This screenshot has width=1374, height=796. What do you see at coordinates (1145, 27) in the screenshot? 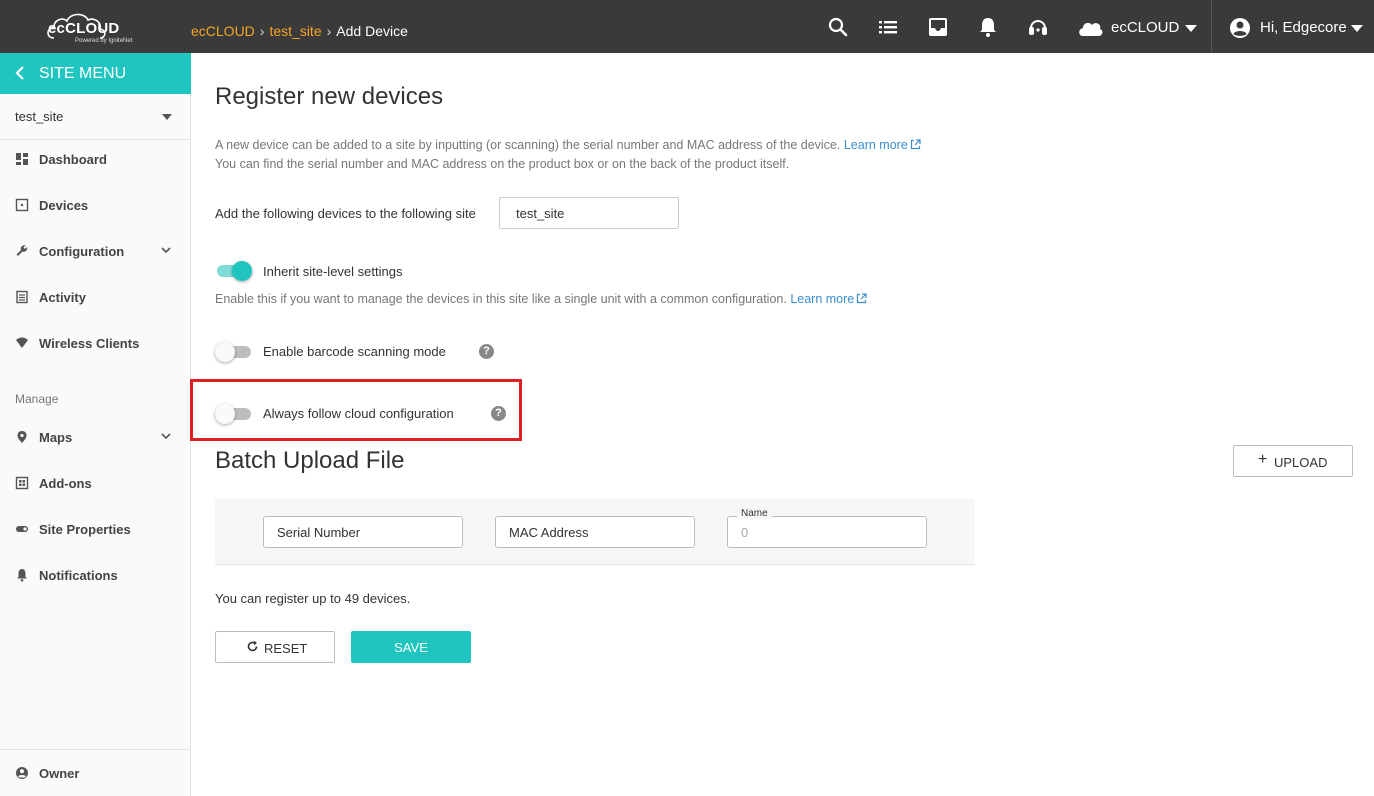
I see `cloud-site-label: ecCLOUD` at bounding box center [1145, 27].